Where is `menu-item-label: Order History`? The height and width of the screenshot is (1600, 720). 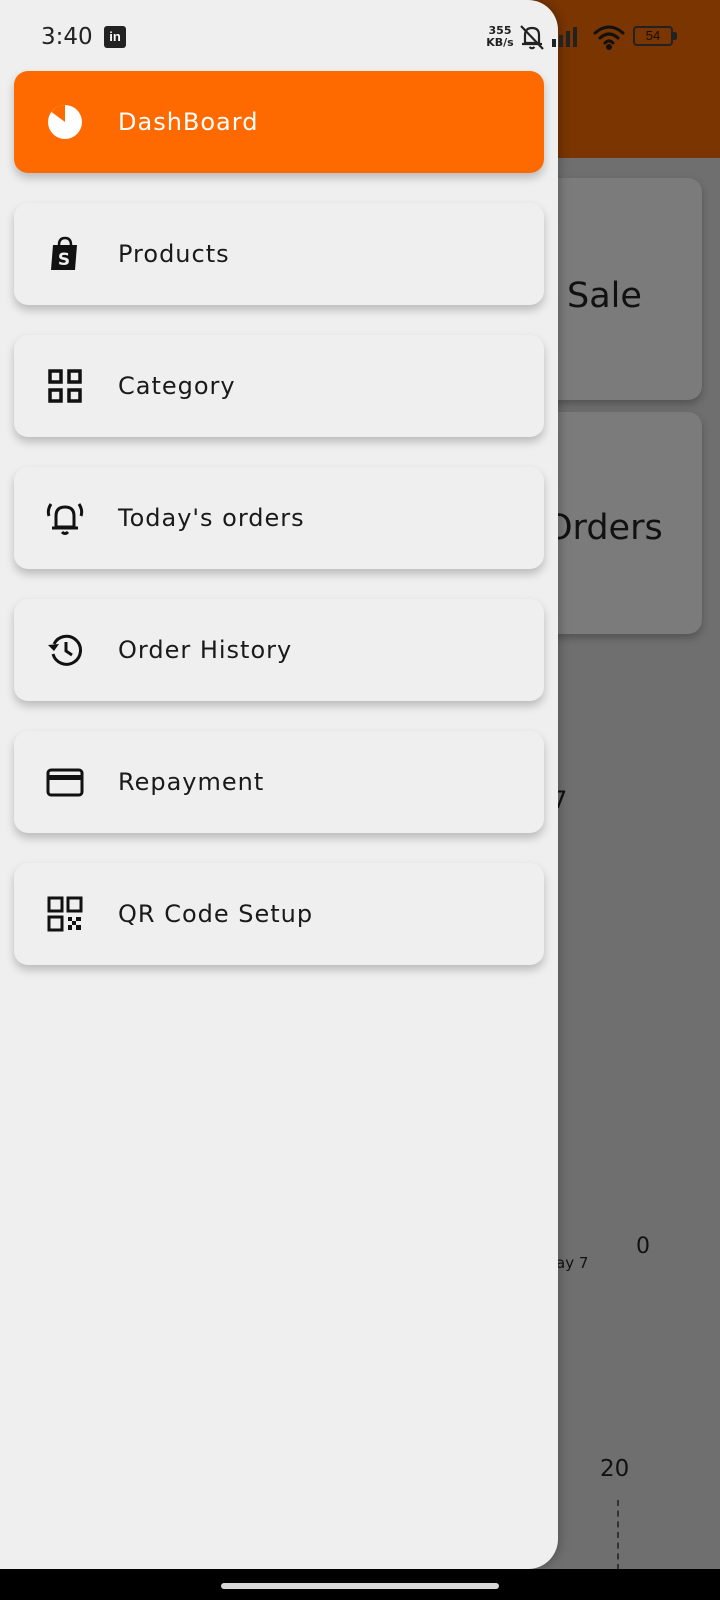
menu-item-label: Order History is located at coordinates (205, 650).